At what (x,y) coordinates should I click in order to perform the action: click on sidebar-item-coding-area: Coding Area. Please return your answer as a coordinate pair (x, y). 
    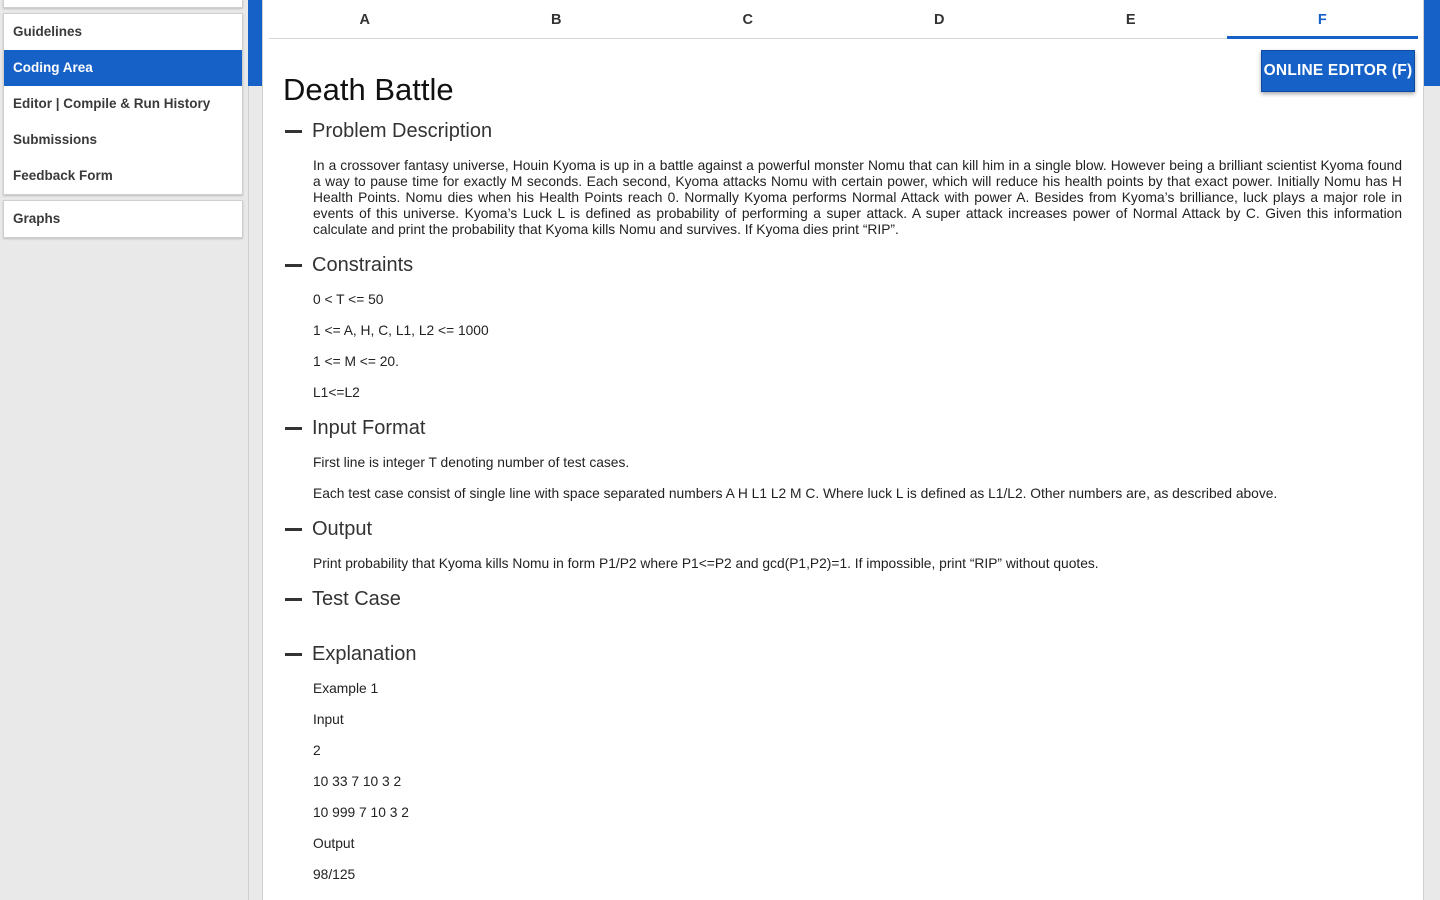
    Looking at the image, I should click on (123, 68).